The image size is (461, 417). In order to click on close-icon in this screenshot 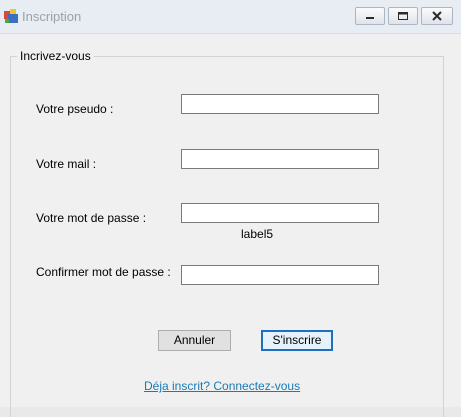, I will do `click(437, 16)`.